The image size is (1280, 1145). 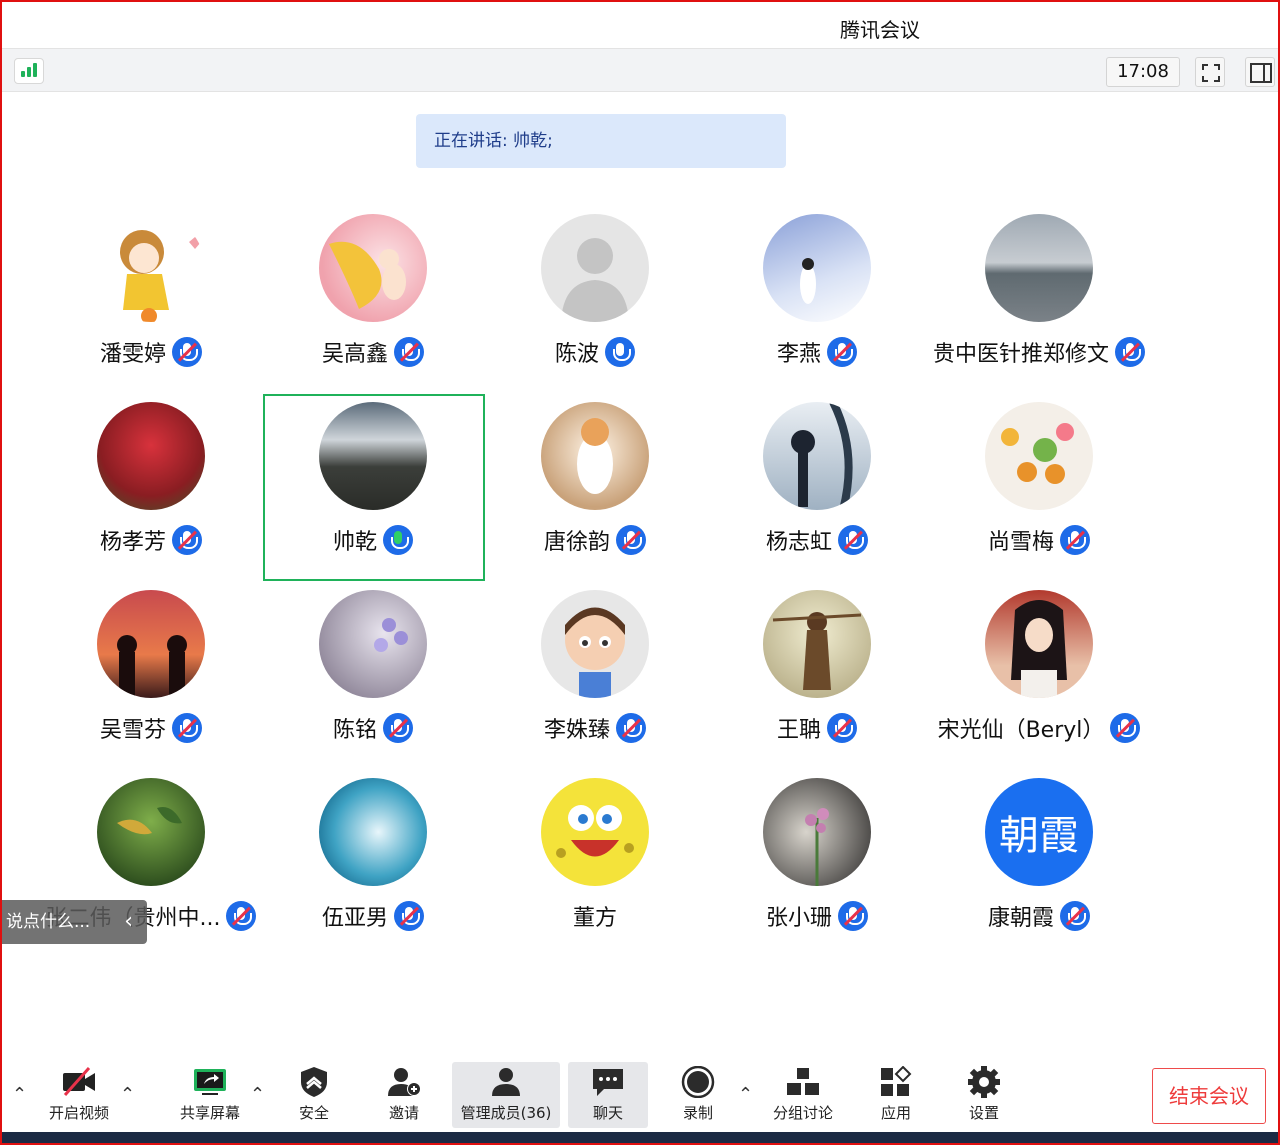 What do you see at coordinates (373, 496) in the screenshot?
I see `participant-tile: 帅乾` at bounding box center [373, 496].